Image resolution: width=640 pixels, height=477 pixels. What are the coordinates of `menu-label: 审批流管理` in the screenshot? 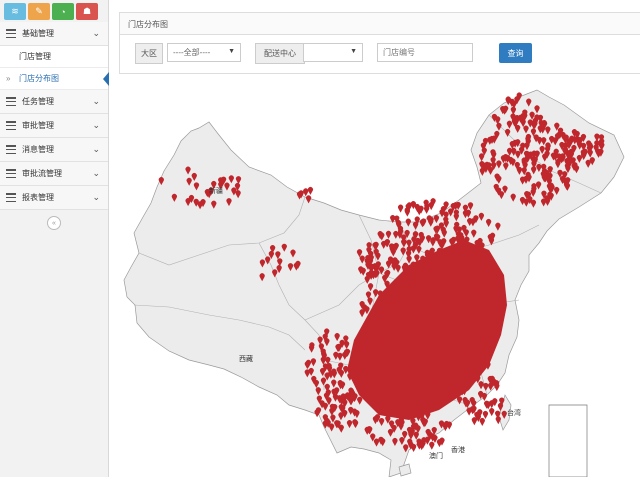 It's located at (42, 173).